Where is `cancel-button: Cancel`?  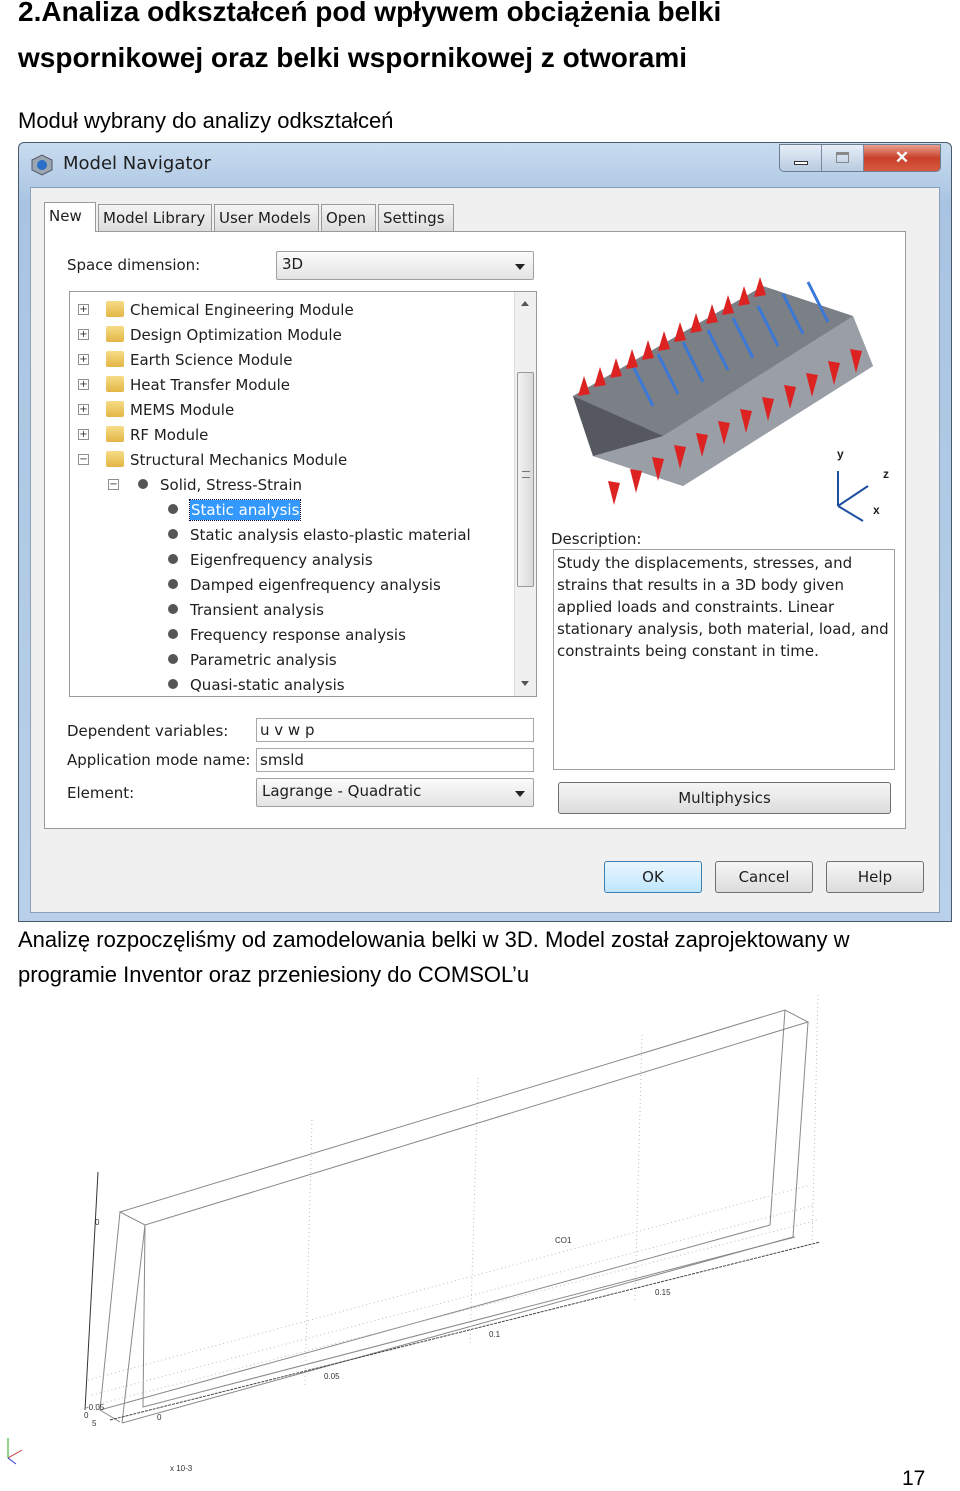
cancel-button: Cancel is located at coordinates (764, 877).